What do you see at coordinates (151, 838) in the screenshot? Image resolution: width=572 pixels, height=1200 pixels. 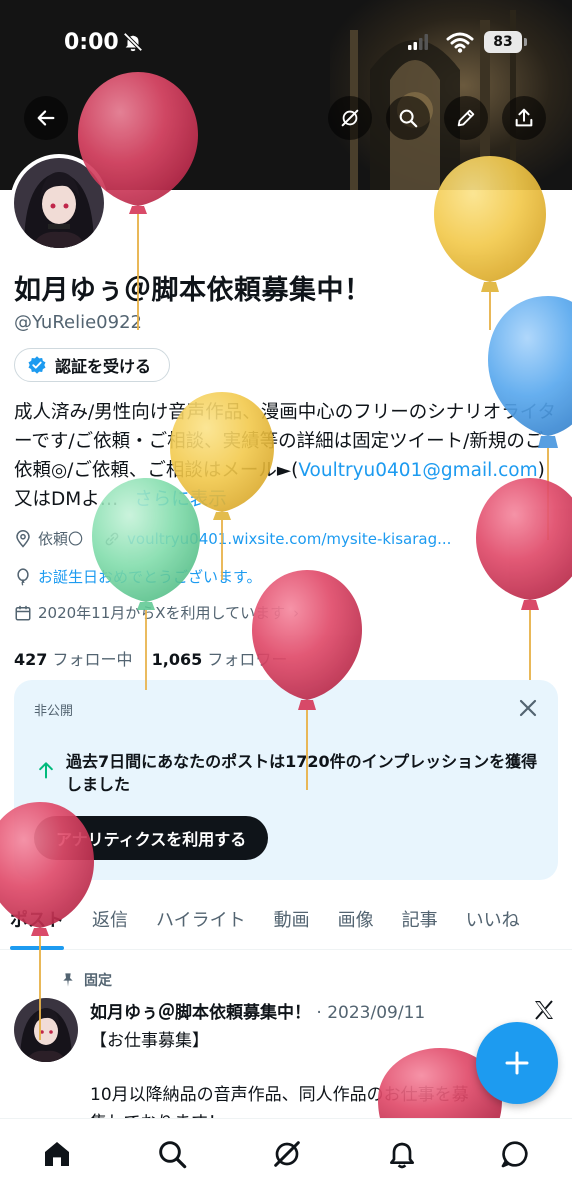 I see `use-analytics-button: アナリティクスを利用する` at bounding box center [151, 838].